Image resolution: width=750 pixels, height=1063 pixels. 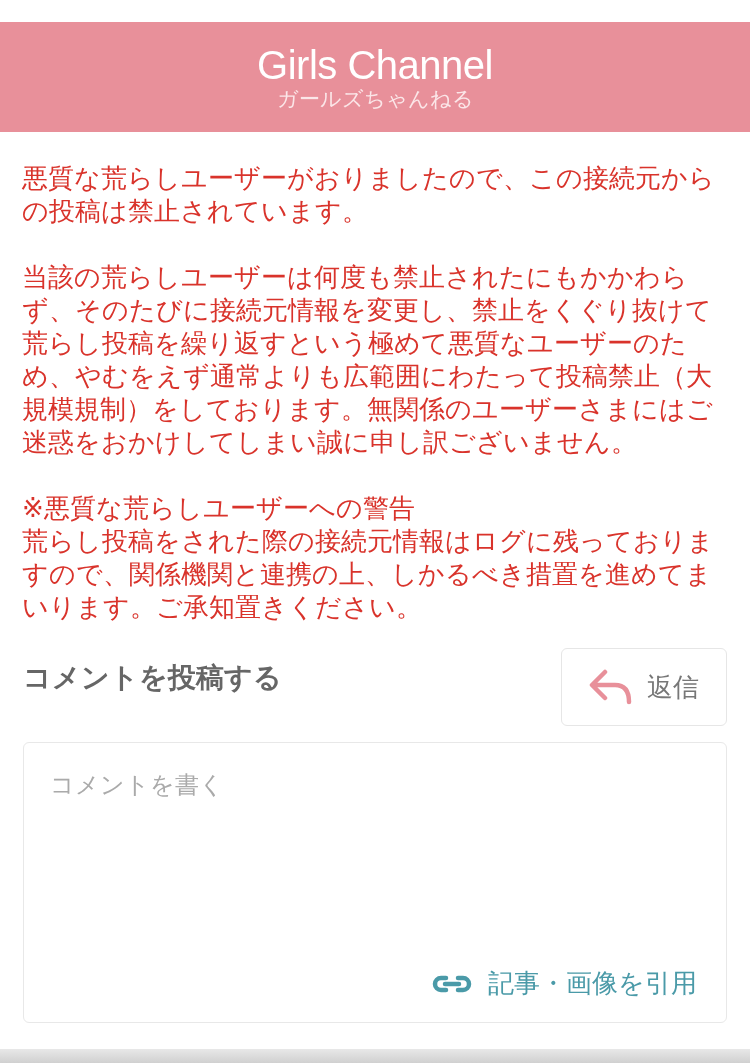 What do you see at coordinates (452, 983) in the screenshot?
I see `link-icon` at bounding box center [452, 983].